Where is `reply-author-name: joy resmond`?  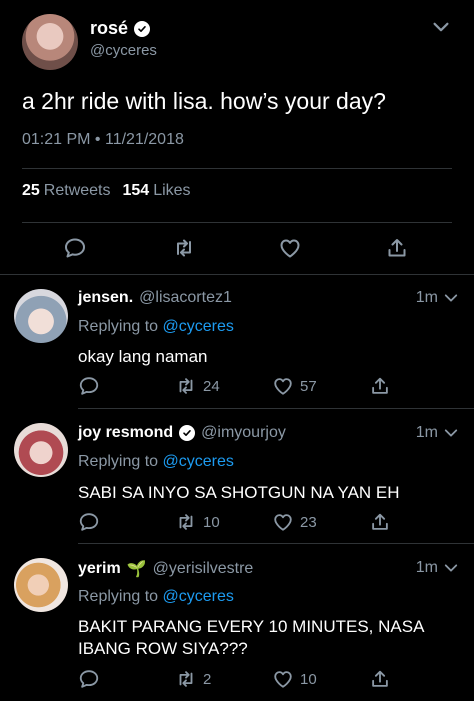 reply-author-name: joy resmond is located at coordinates (125, 433).